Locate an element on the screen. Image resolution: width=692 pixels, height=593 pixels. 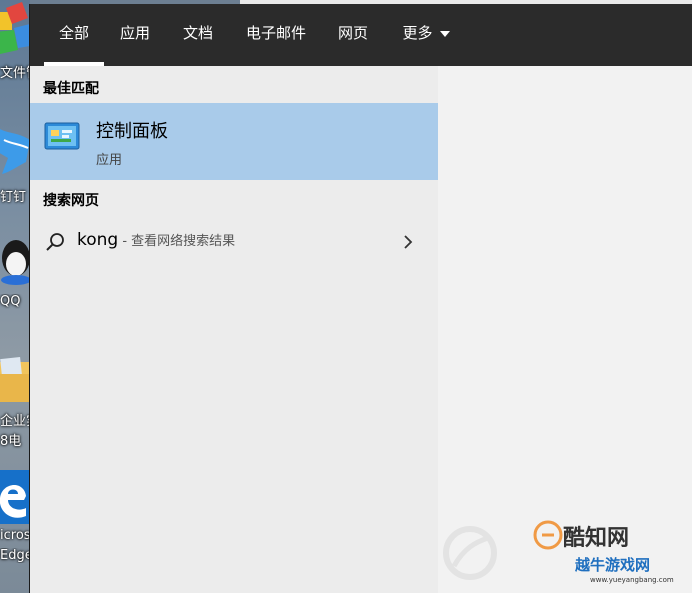
best-match-result: 控制面板 应用 is located at coordinates (234, 141).